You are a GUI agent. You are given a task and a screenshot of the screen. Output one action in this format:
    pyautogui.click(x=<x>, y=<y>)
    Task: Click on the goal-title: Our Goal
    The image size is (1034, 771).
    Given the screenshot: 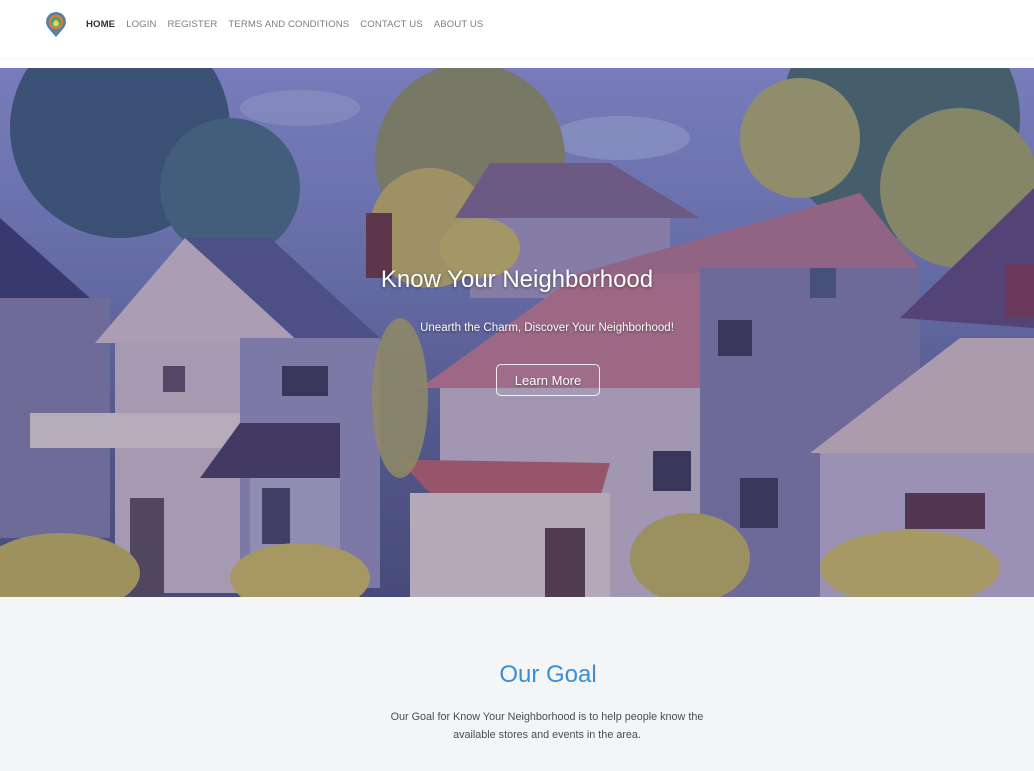 What is the action you would take?
    pyautogui.click(x=548, y=674)
    